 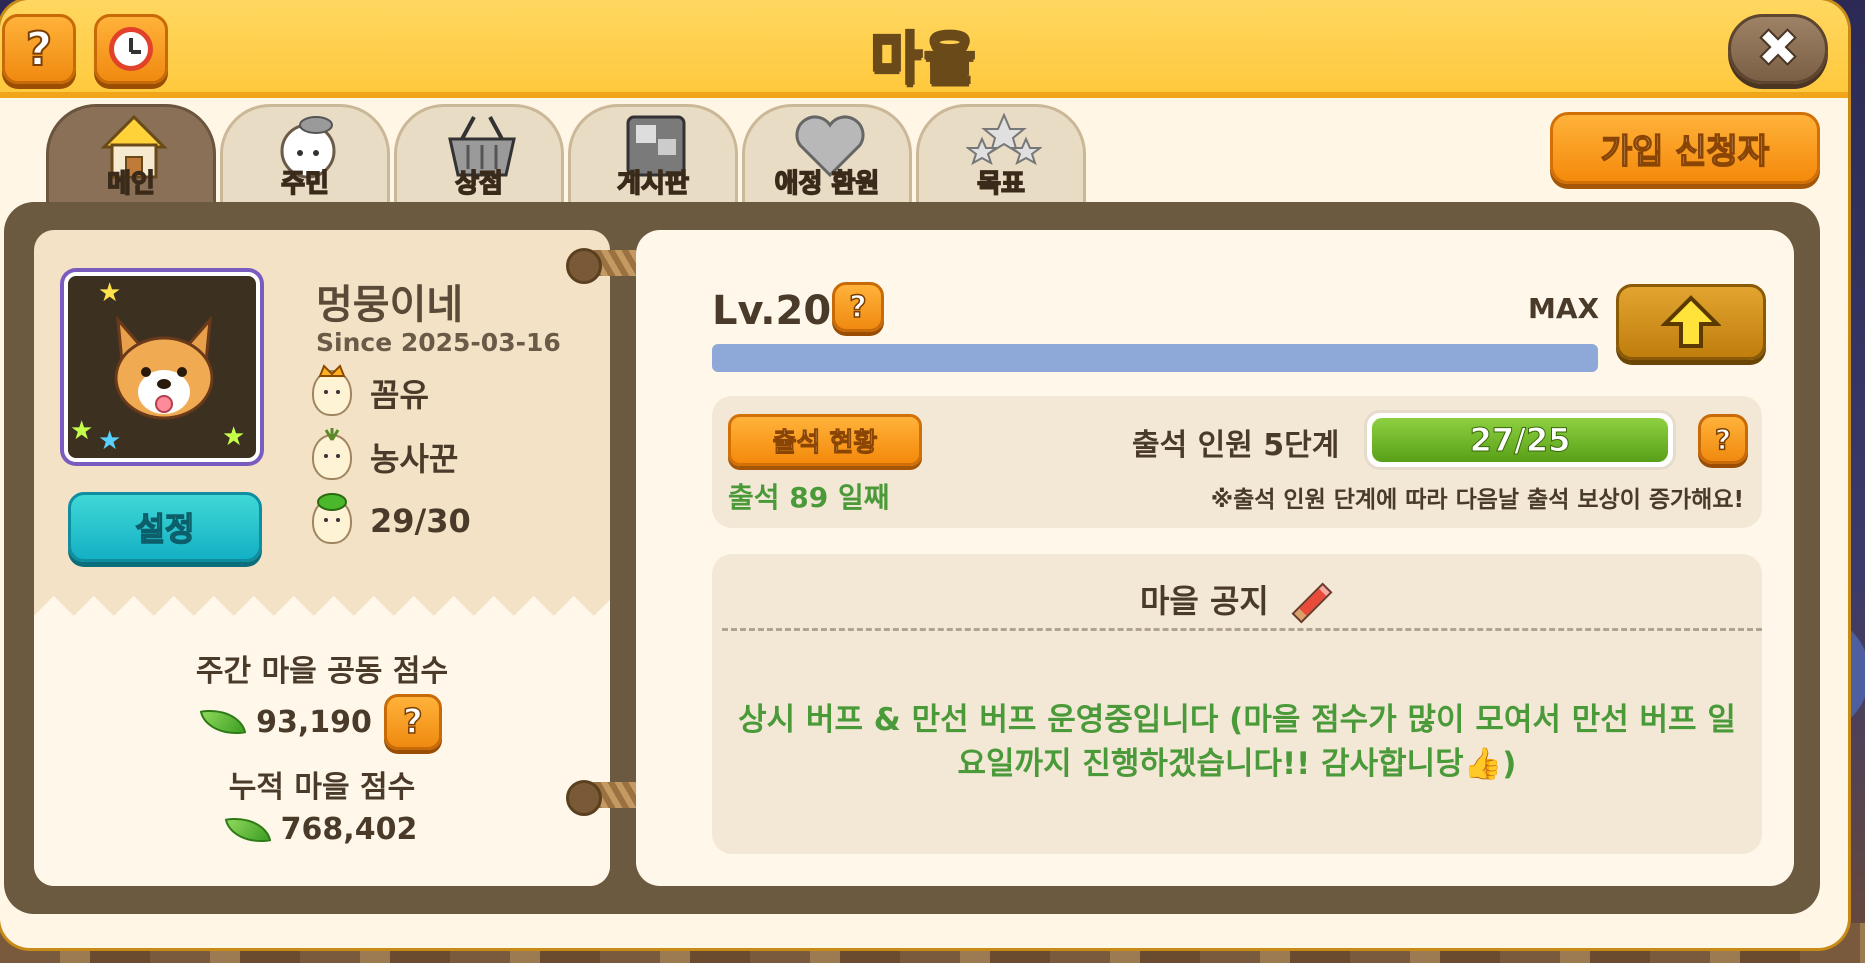 I want to click on tab-label: 게시판, so click(x=652, y=184).